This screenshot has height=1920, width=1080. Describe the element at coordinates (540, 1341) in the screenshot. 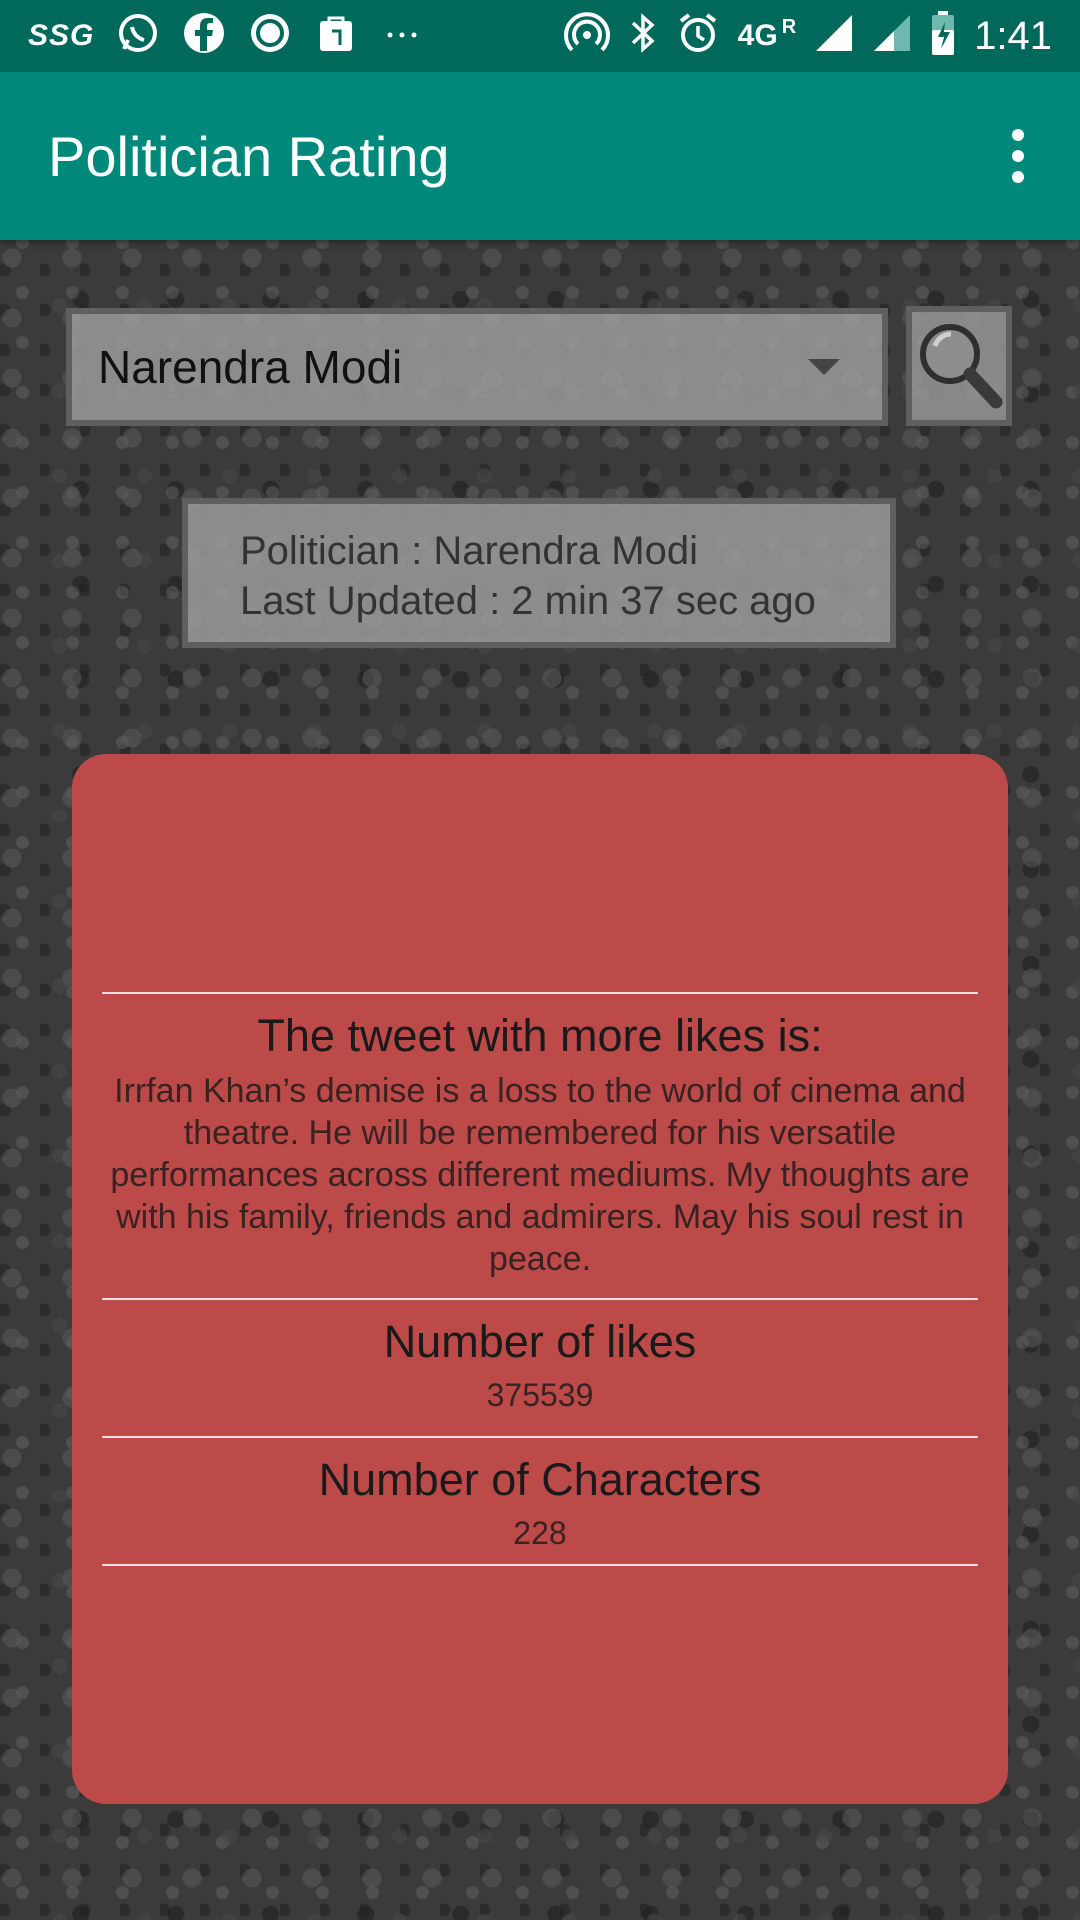

I see `likes-heading: Number of likes` at that location.